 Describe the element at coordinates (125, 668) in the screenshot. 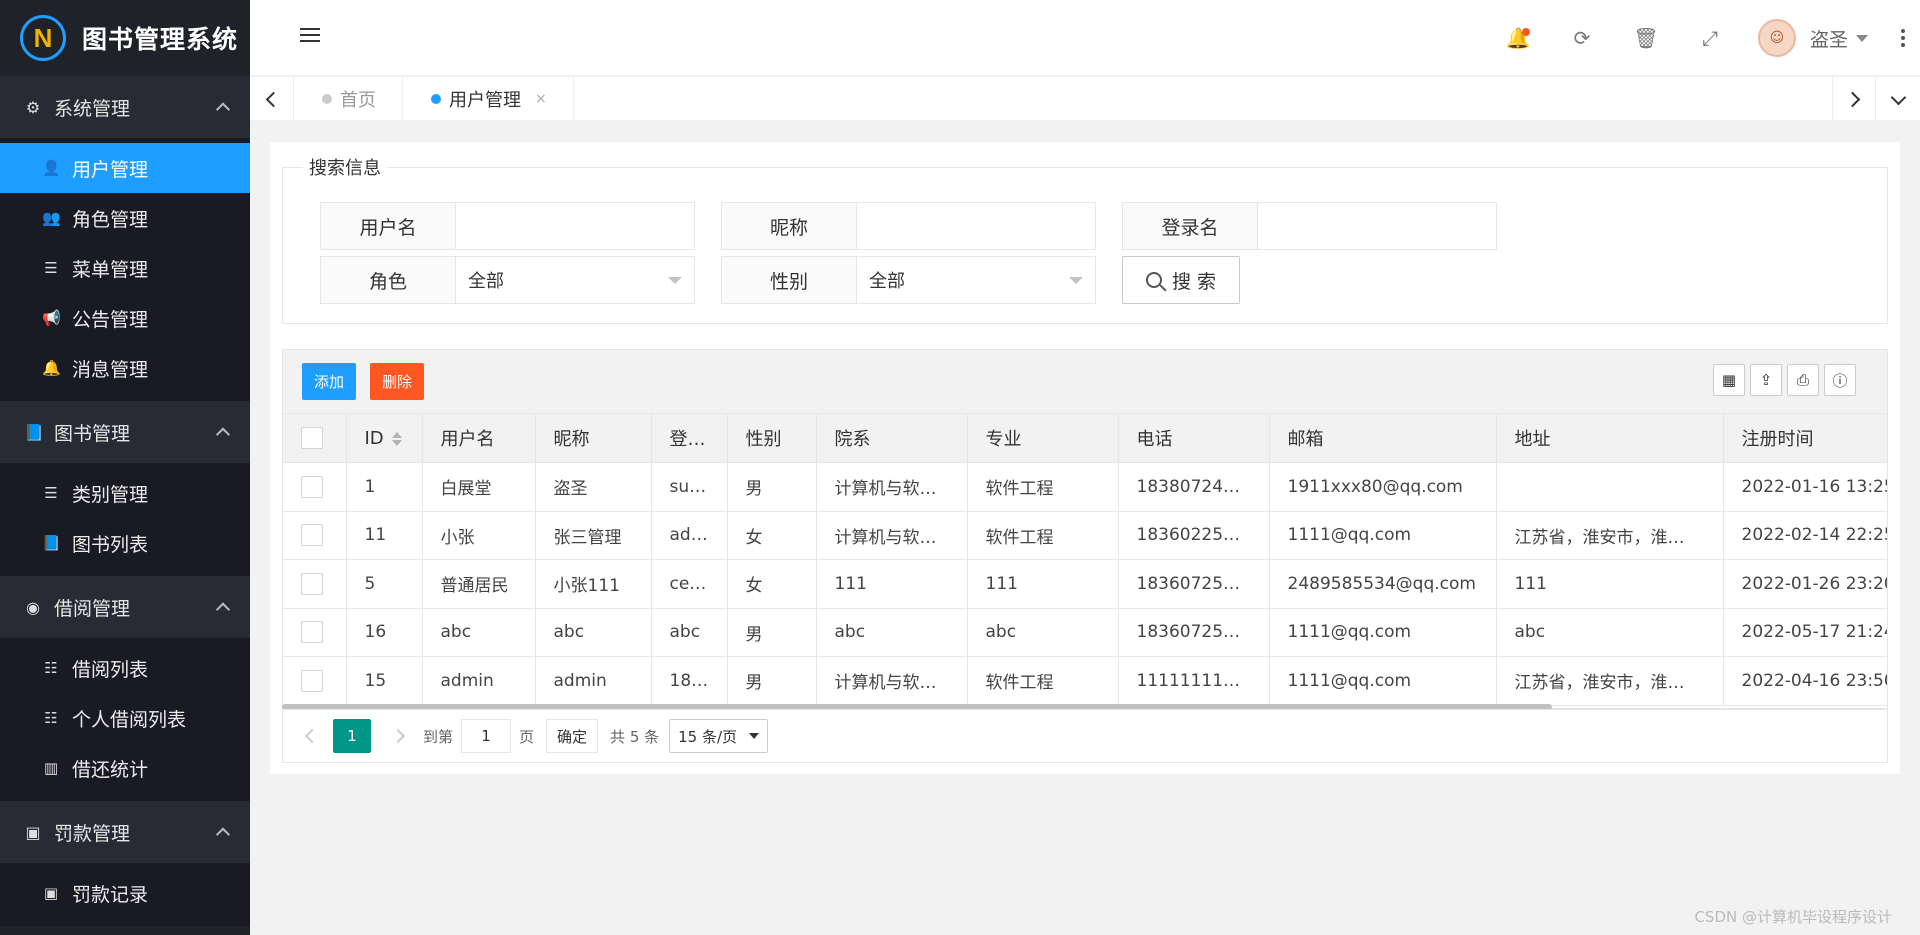

I see `sidebar-item-2-0: ☷ 借阅列表` at that location.